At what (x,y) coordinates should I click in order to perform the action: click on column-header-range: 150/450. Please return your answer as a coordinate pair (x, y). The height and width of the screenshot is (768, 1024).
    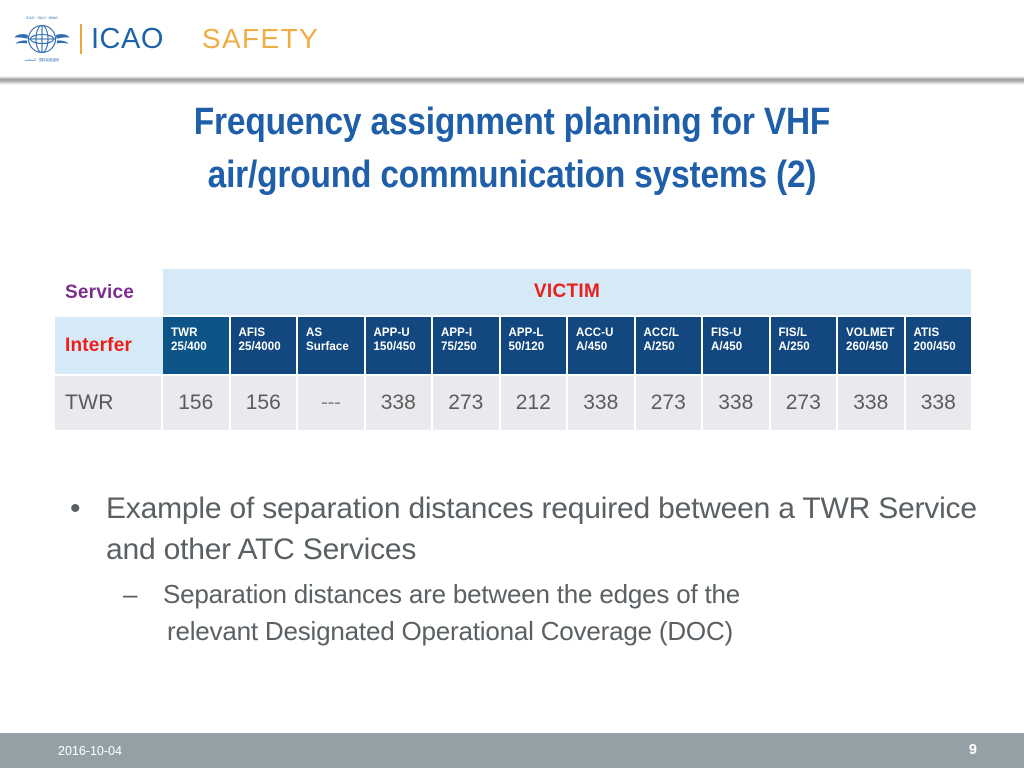
    Looking at the image, I should click on (394, 347).